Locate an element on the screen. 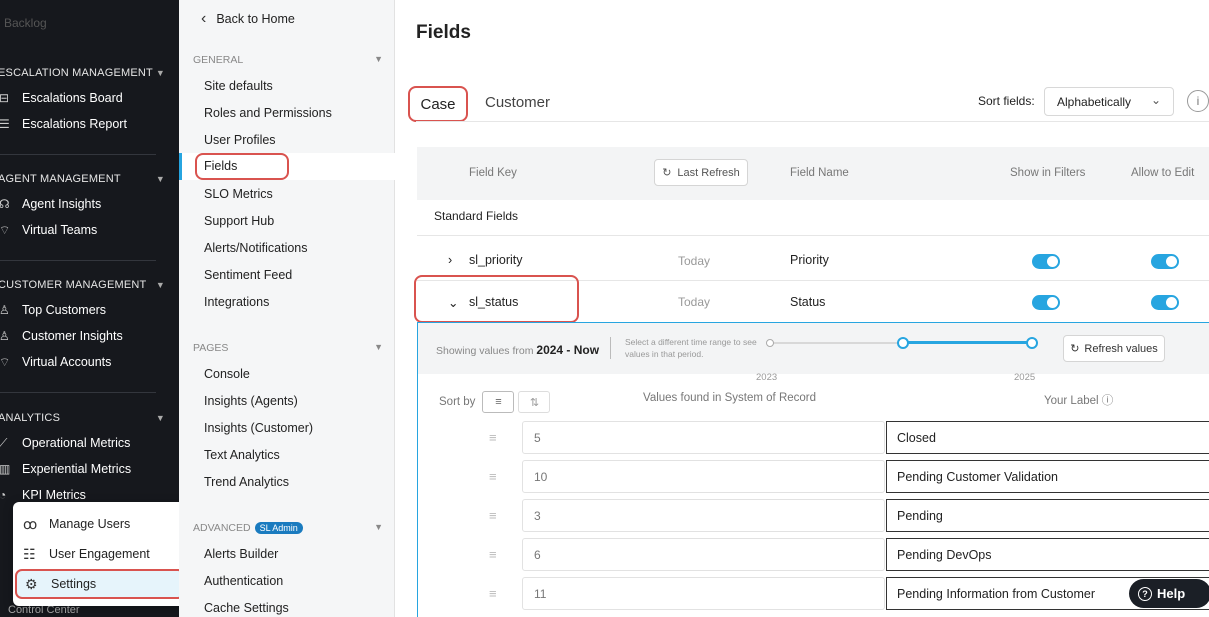 The width and height of the screenshot is (1209, 617). sort-manual-icon: ≡ is located at coordinates (498, 402).